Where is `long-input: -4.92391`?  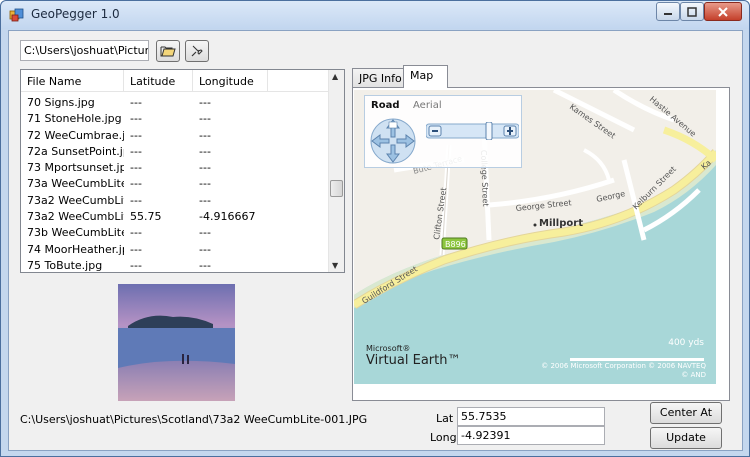
long-input: -4.92391 is located at coordinates (531, 435).